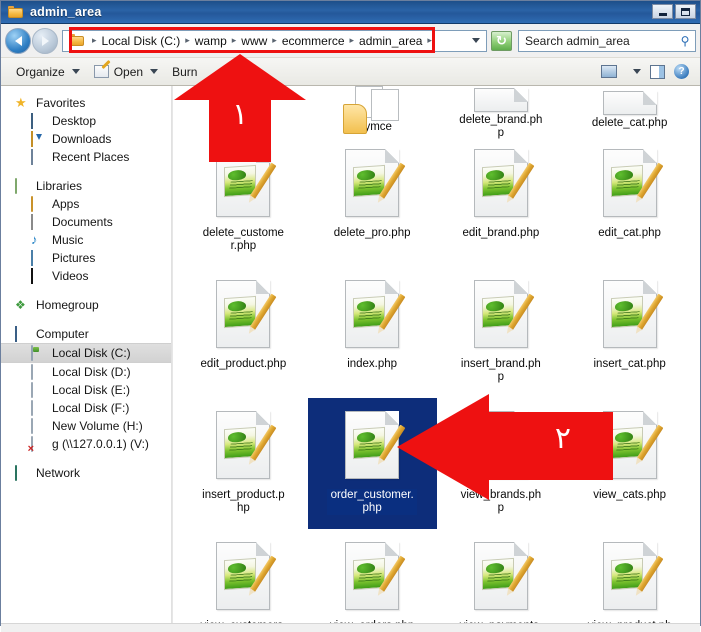  I want to click on sidebar-item-local-disk-c: Local Disk (C:), so click(86, 353).